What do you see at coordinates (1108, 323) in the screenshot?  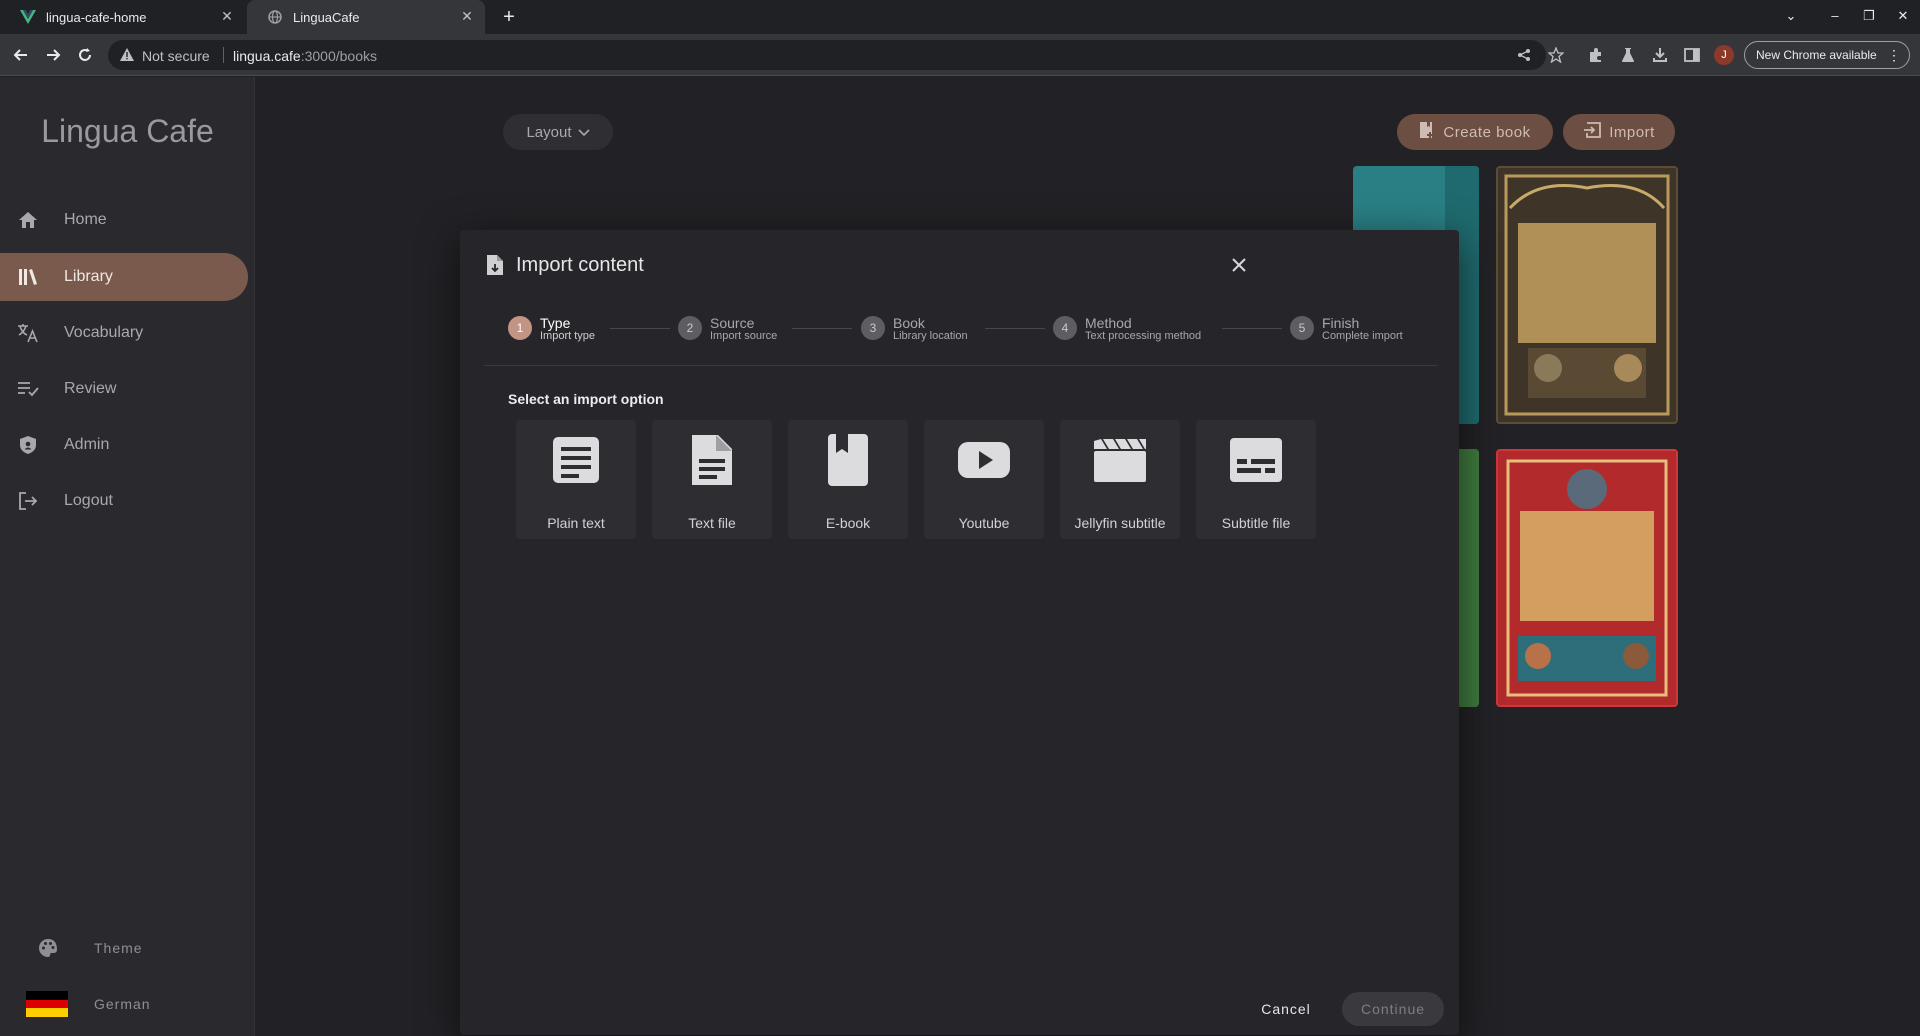 I see `step-title: Method` at bounding box center [1108, 323].